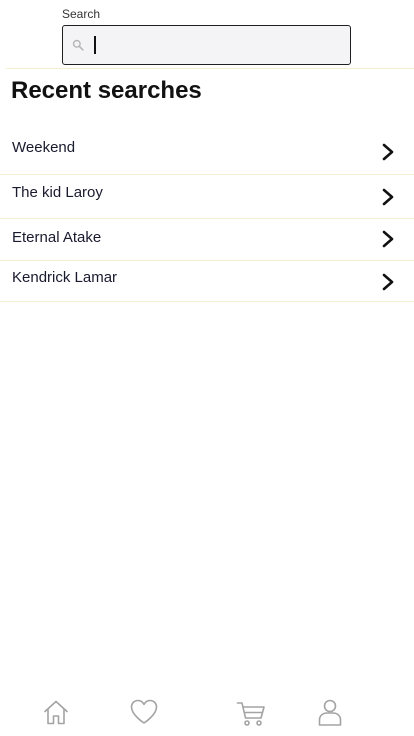 The height and width of the screenshot is (736, 414). What do you see at coordinates (65, 277) in the screenshot?
I see `list-item-label: Kendrick Lamar` at bounding box center [65, 277].